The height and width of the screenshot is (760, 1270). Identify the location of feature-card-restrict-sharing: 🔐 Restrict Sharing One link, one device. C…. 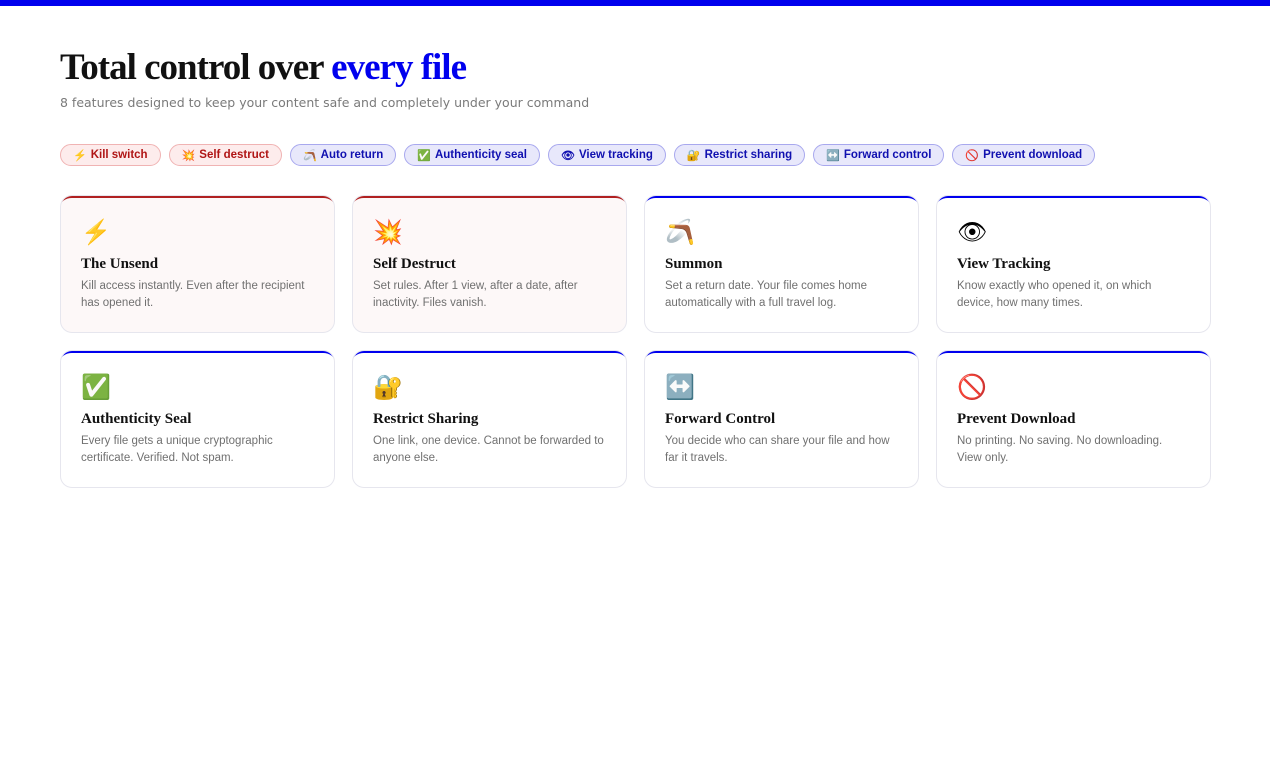
(489, 419).